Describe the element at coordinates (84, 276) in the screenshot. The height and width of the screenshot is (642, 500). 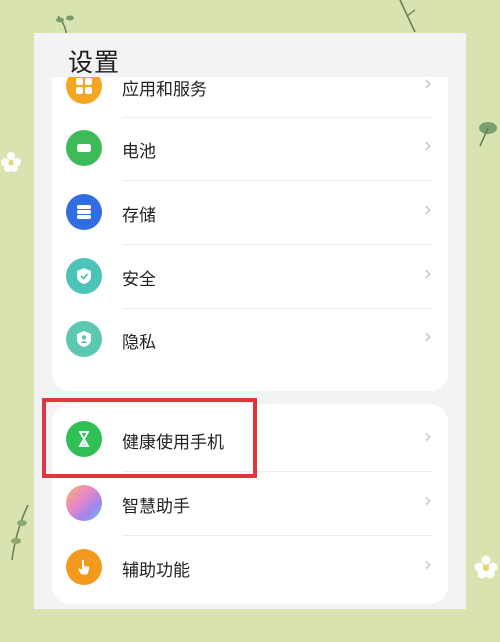
I see `shield-icon` at that location.